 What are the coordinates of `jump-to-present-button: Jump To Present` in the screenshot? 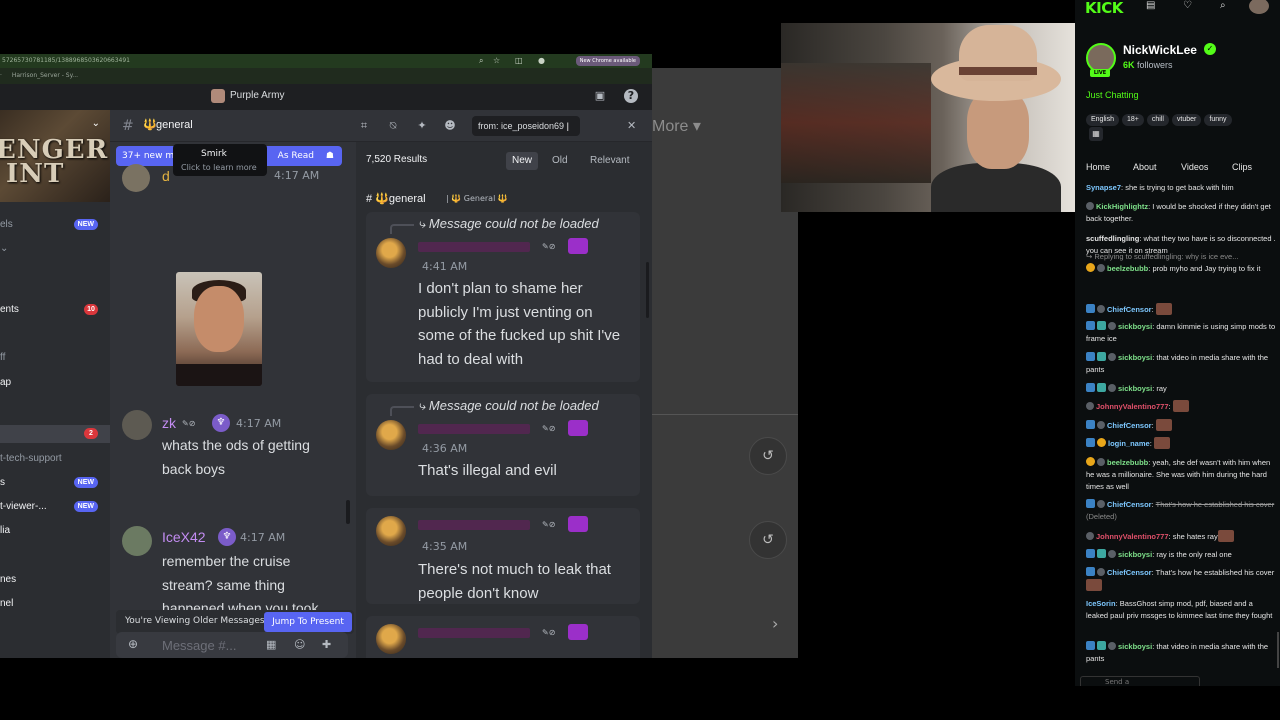 It's located at (308, 622).